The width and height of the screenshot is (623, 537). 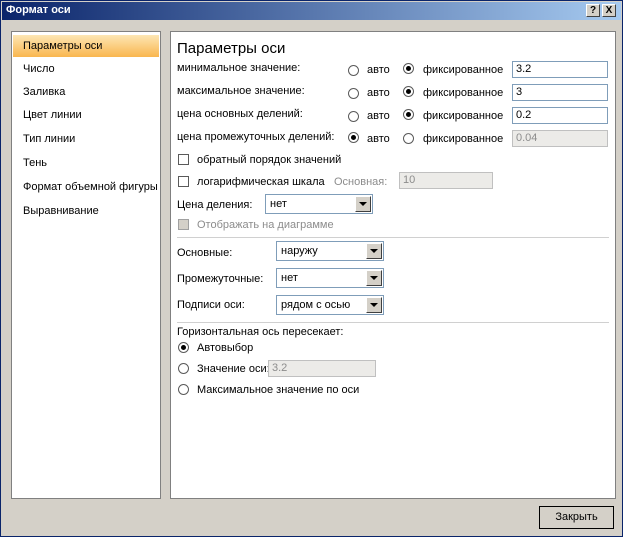 I want to click on sidebar-item-fill: Заливка, so click(x=86, y=92).